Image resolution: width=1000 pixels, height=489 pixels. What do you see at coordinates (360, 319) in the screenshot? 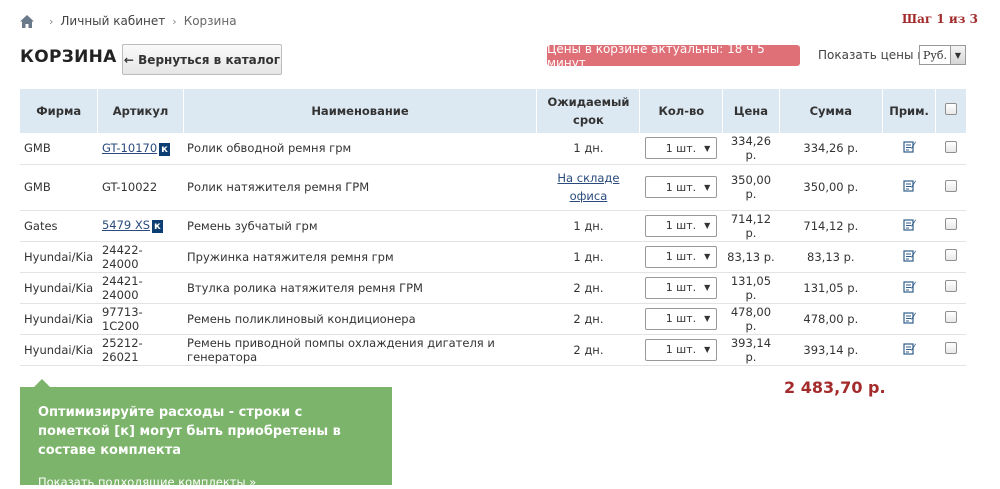
I see `cell-name: Ремень поликлиновый кондиционера` at bounding box center [360, 319].